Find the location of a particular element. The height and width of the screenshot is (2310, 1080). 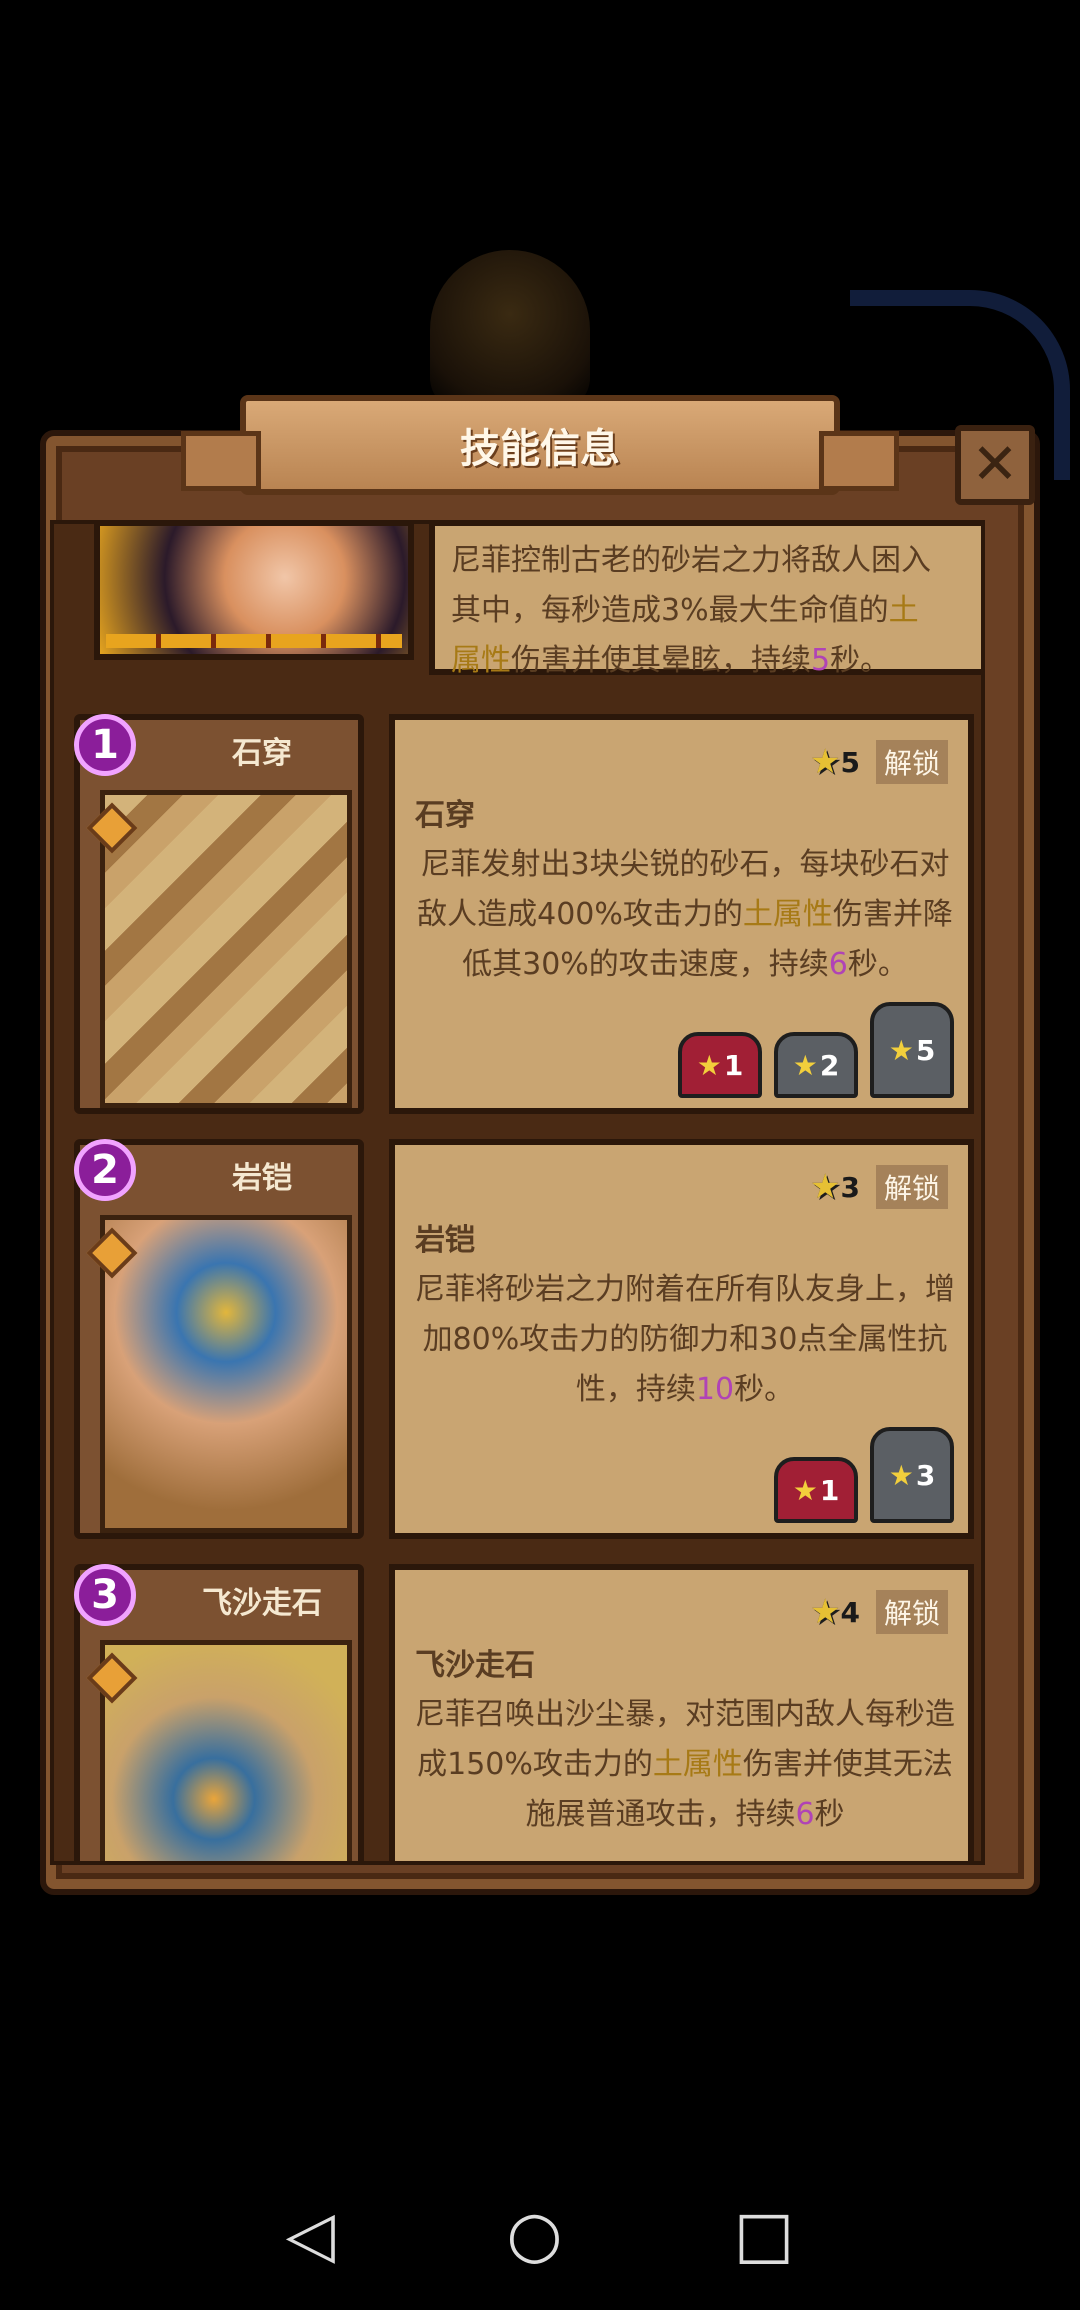

title-banner: 技能信息 is located at coordinates (540, 445).